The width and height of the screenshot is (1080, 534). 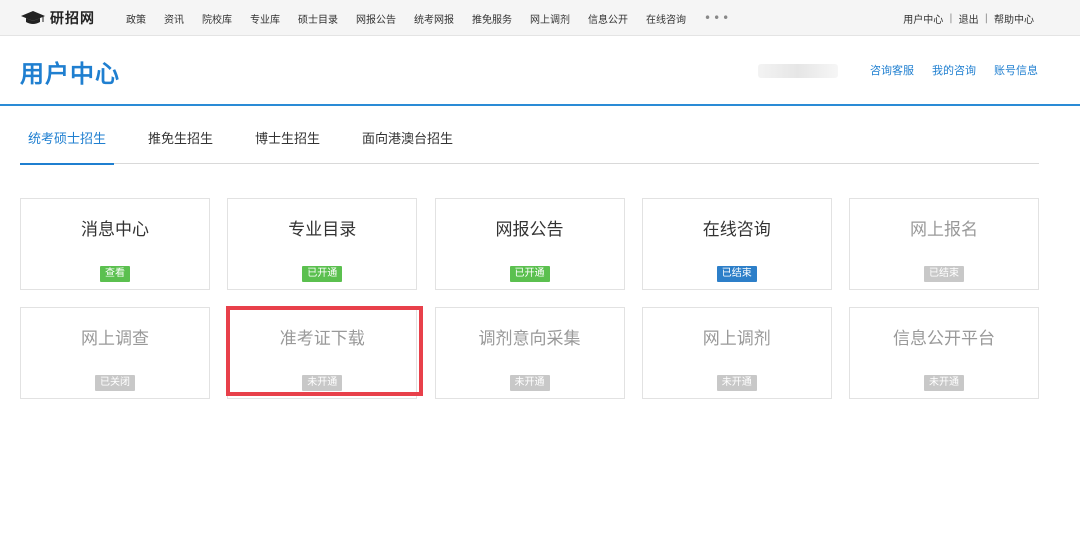 I want to click on nav-item-registration-notice: 网报公告, so click(x=376, y=18).